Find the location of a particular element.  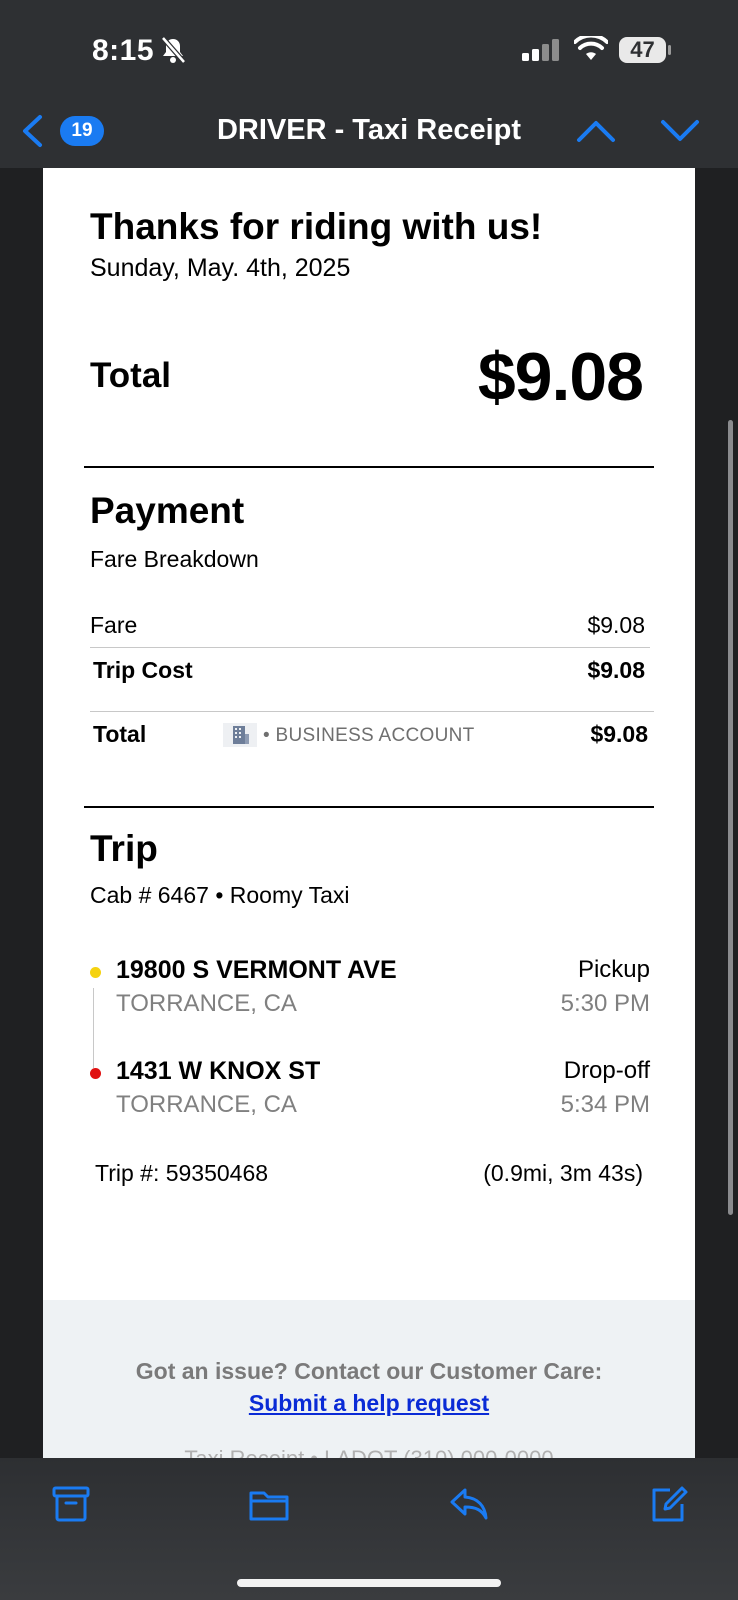

dropoff-dot-icon is located at coordinates (95, 1073).